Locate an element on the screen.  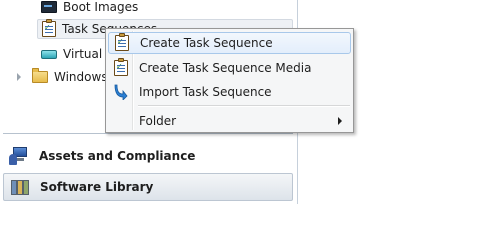
boot-images-icon is located at coordinates (49, 7).